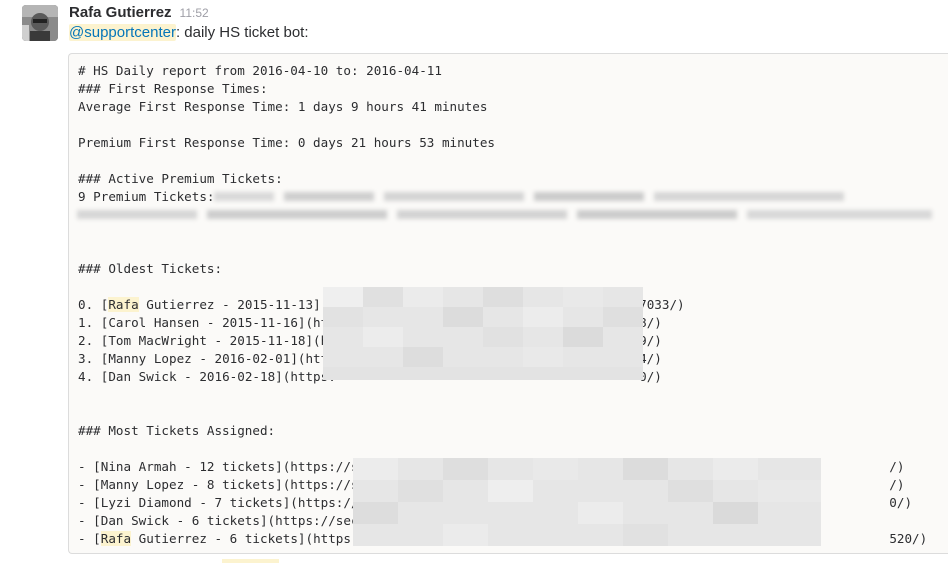  What do you see at coordinates (146, 196) in the screenshot?
I see `premium-count: 9 Premium Tickets:` at bounding box center [146, 196].